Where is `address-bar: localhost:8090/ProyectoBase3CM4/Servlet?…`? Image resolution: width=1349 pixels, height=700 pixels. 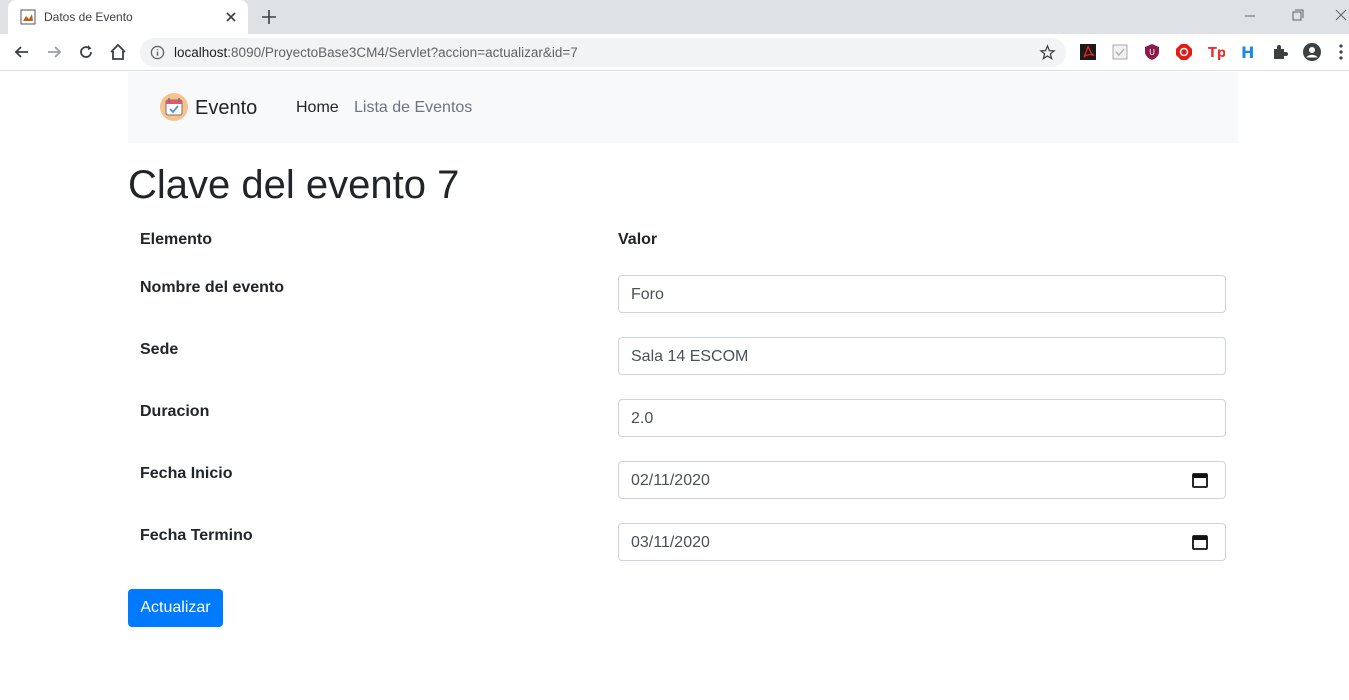
address-bar: localhost:8090/ProyectoBase3CM4/Servlet?… is located at coordinates (603, 52).